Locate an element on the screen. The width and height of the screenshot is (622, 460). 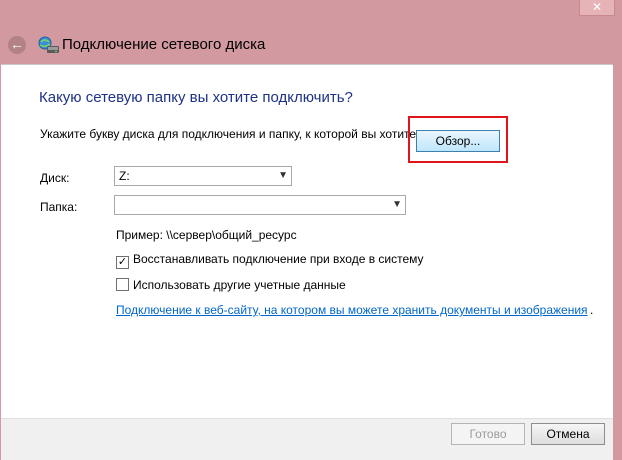
example-text: Пример: \\сервер\общий_ресурс is located at coordinates (206, 235).